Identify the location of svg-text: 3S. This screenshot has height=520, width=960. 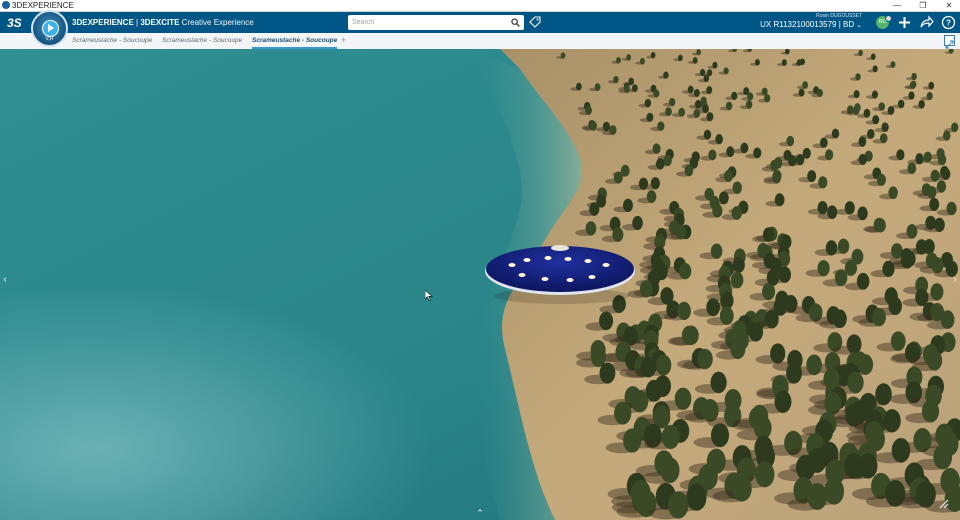
(14, 23).